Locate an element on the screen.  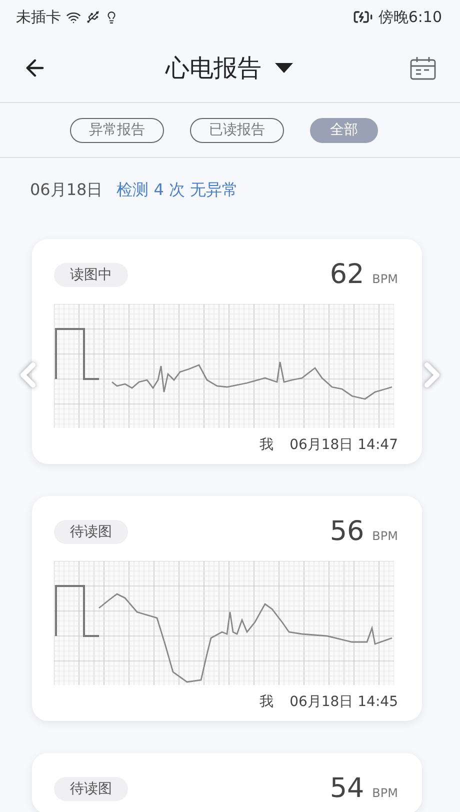
time-text: 06月18日 14:45 is located at coordinates (344, 702).